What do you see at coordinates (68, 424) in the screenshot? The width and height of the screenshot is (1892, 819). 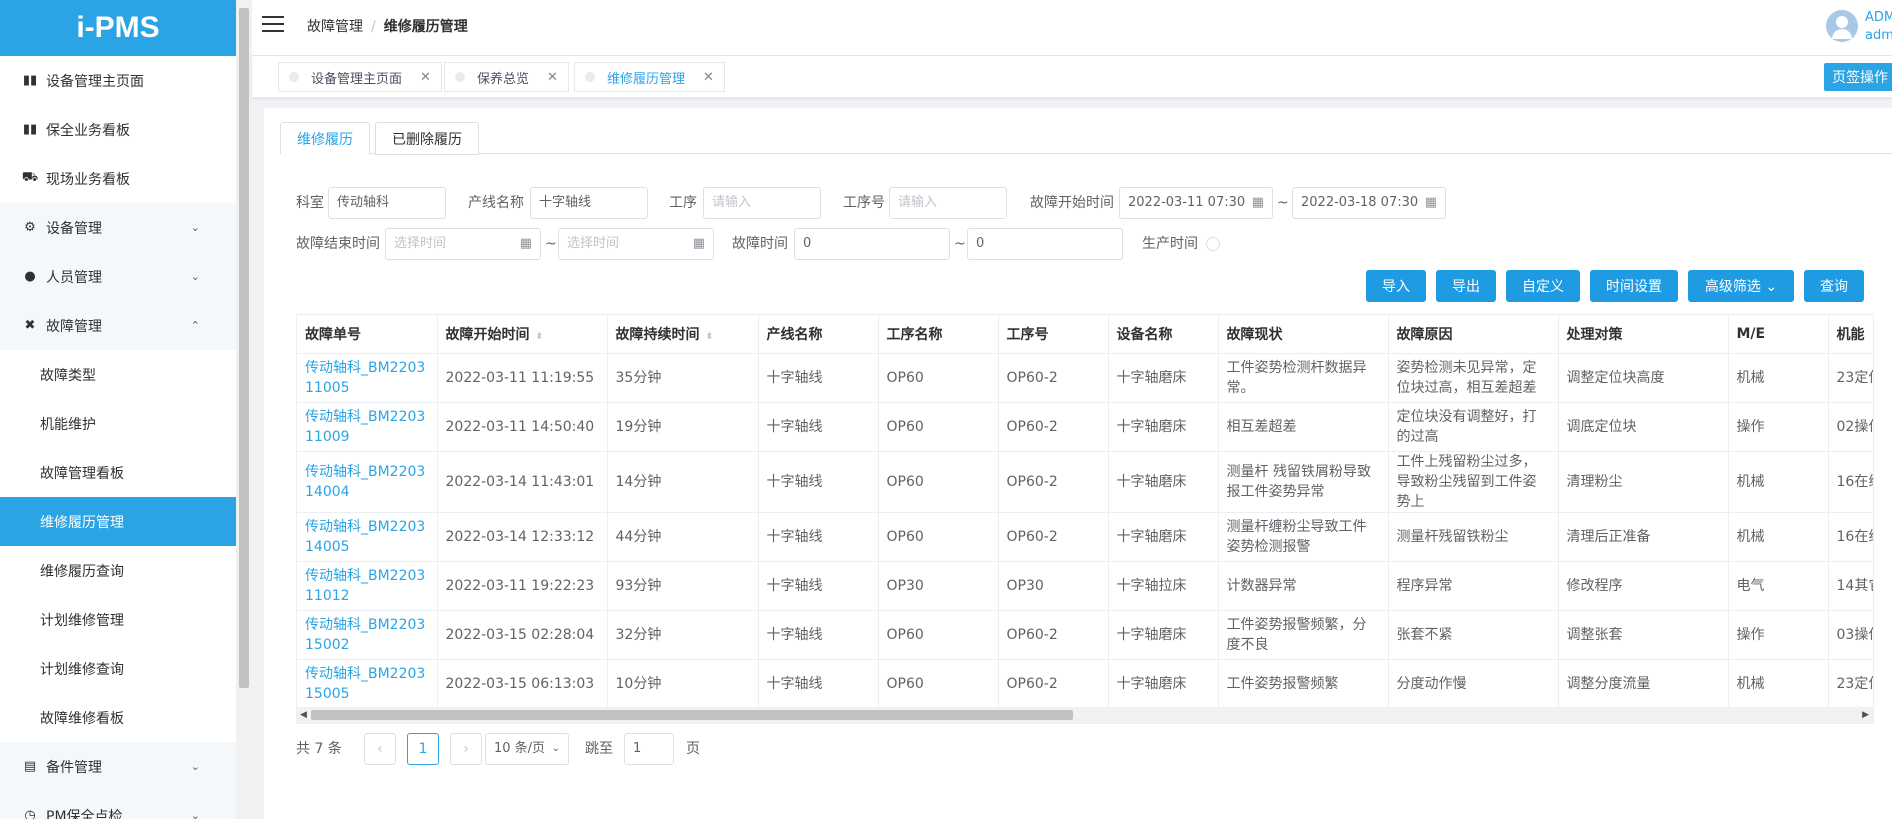 I see `sidebar-item-label: 机能维护` at bounding box center [68, 424].